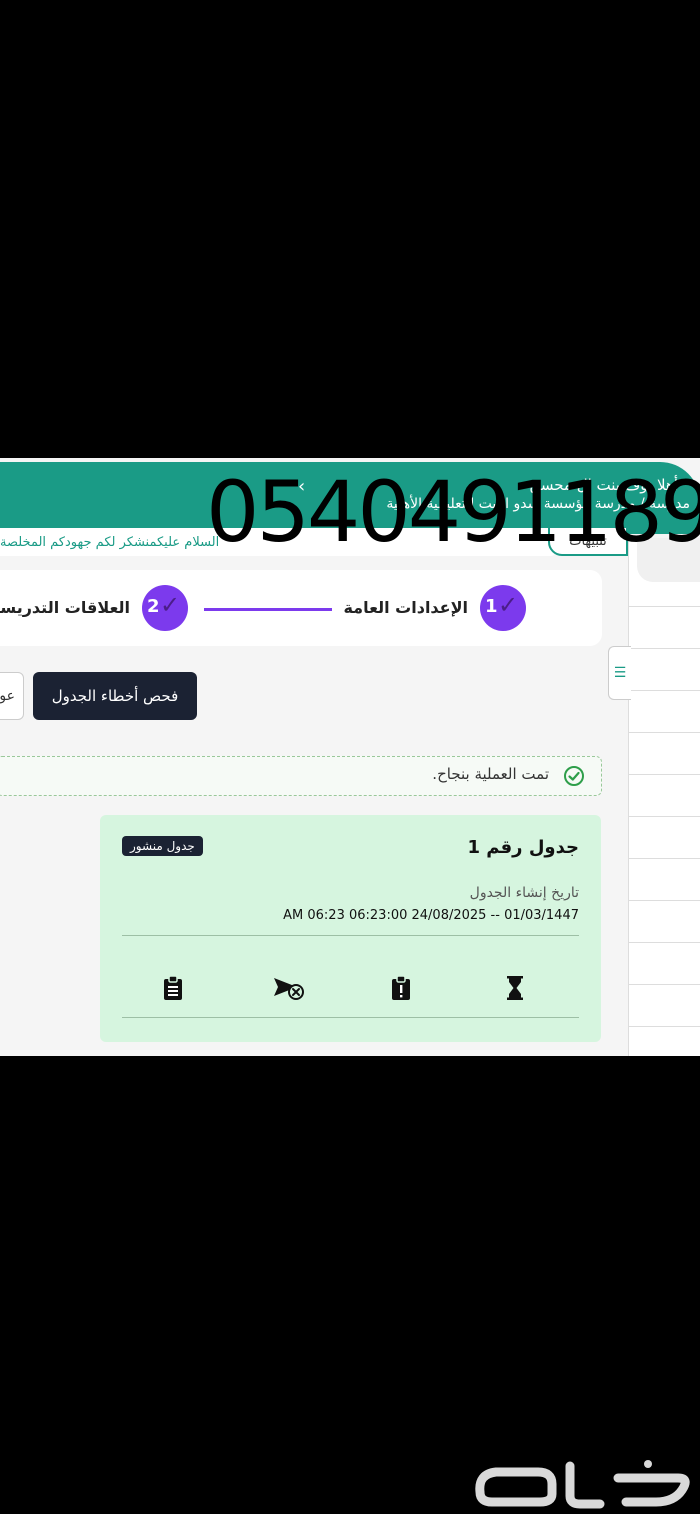 The width and height of the screenshot is (700, 1514). Describe the element at coordinates (491, 606) in the screenshot. I see `step-1-number: 1` at that location.